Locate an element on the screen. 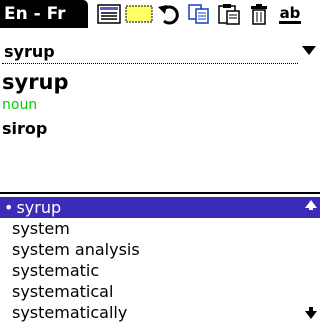 This screenshot has height=323, width=320. dropdown-arrow-icon is located at coordinates (309, 50).